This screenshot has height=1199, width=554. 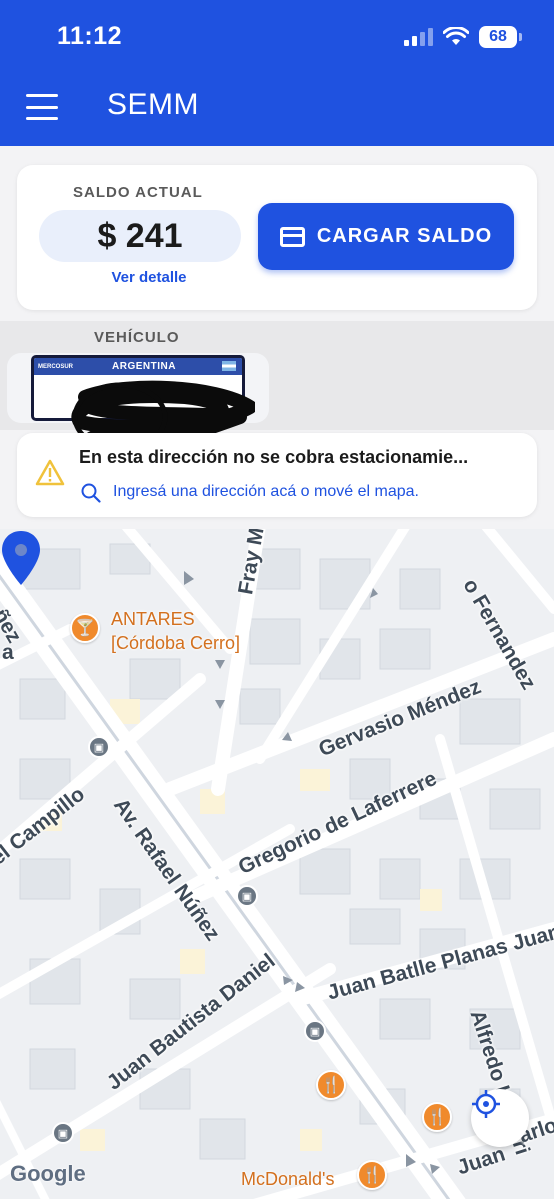 I want to click on location-pin-icon, so click(x=21, y=558).